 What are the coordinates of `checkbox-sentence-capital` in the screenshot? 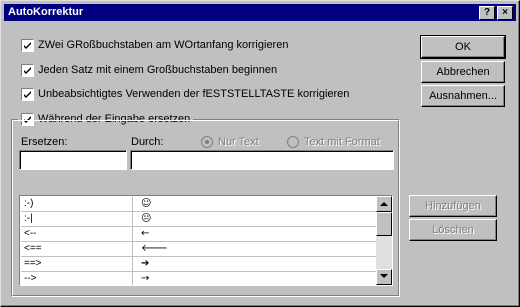 It's located at (27, 70).